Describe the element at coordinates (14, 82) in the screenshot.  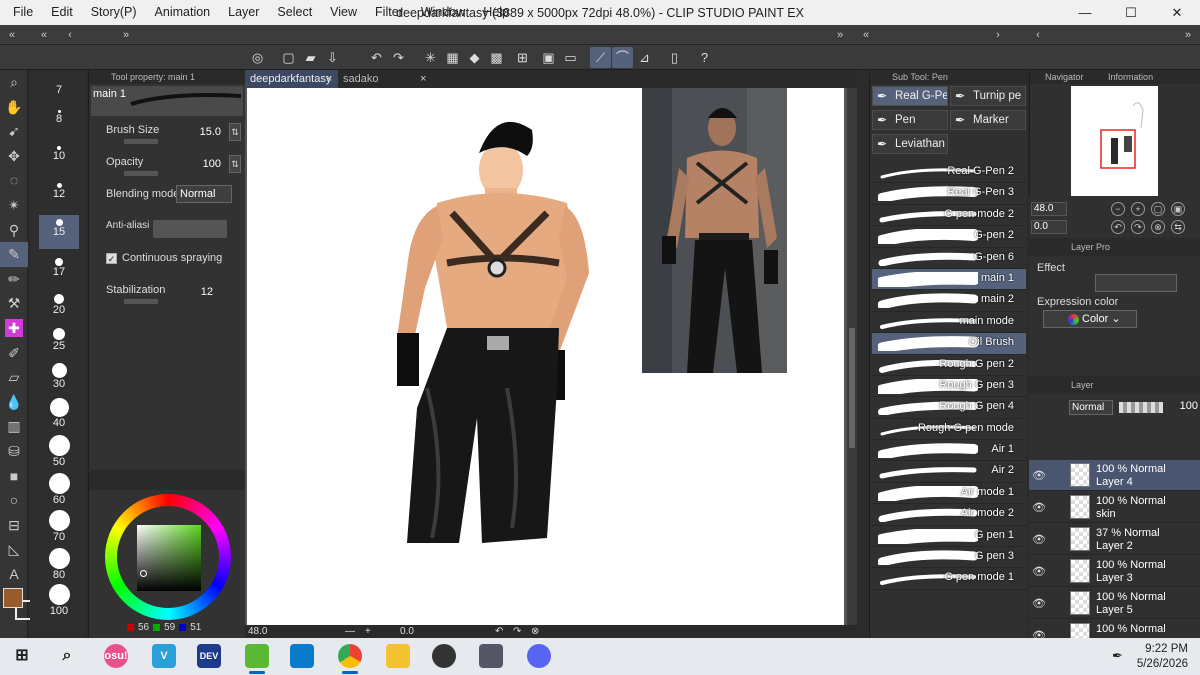
I see `zoom-tool-icon: ⌕` at that location.